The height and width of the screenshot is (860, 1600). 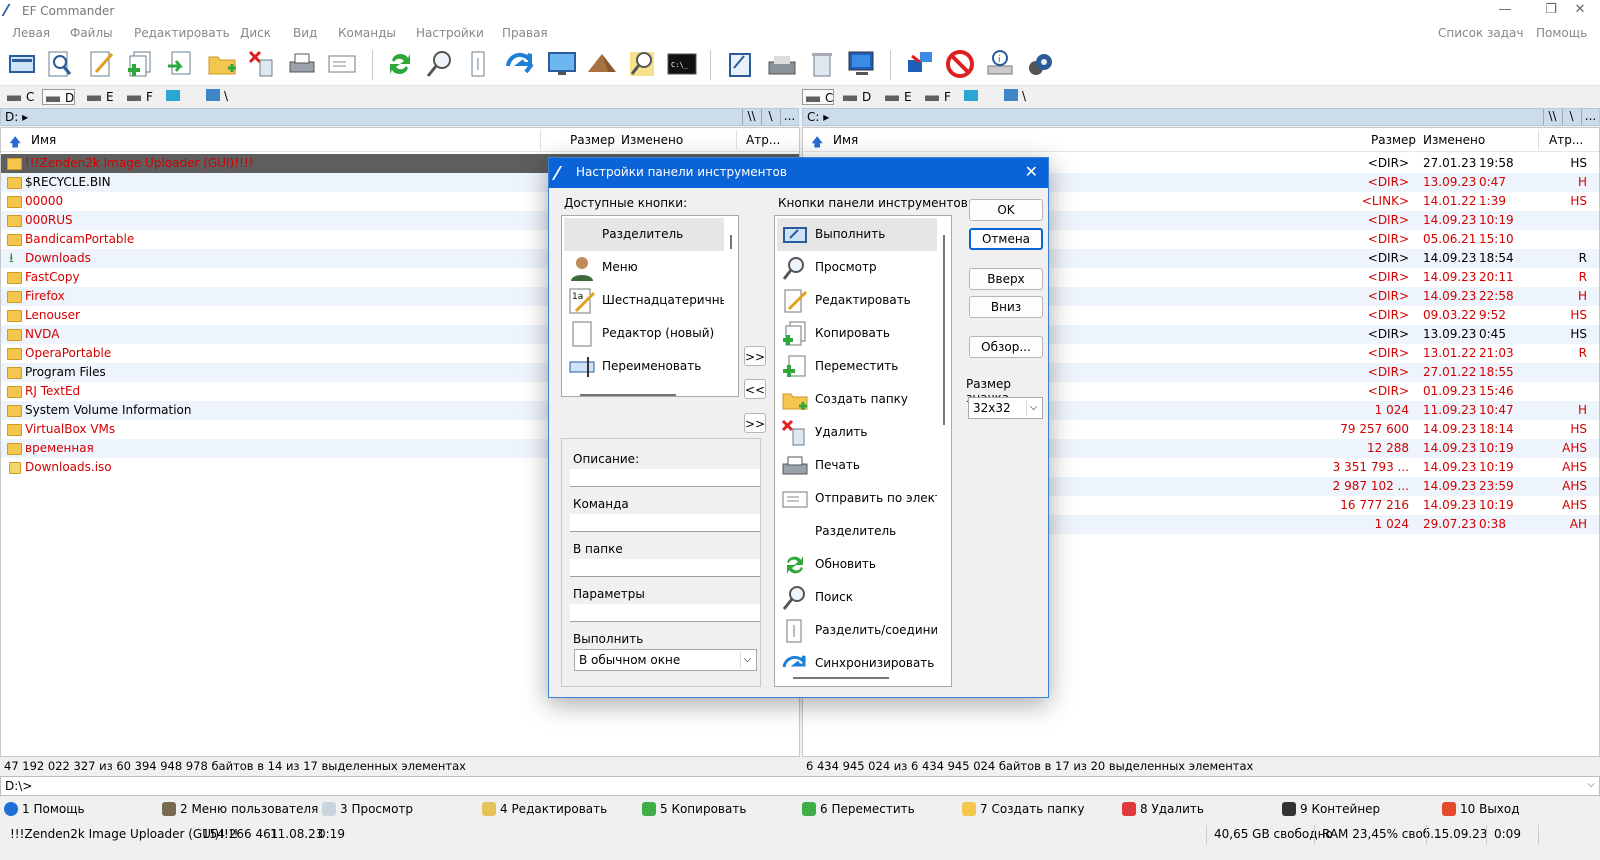 What do you see at coordinates (755, 389) in the screenshot?
I see `remove-button: <<` at bounding box center [755, 389].